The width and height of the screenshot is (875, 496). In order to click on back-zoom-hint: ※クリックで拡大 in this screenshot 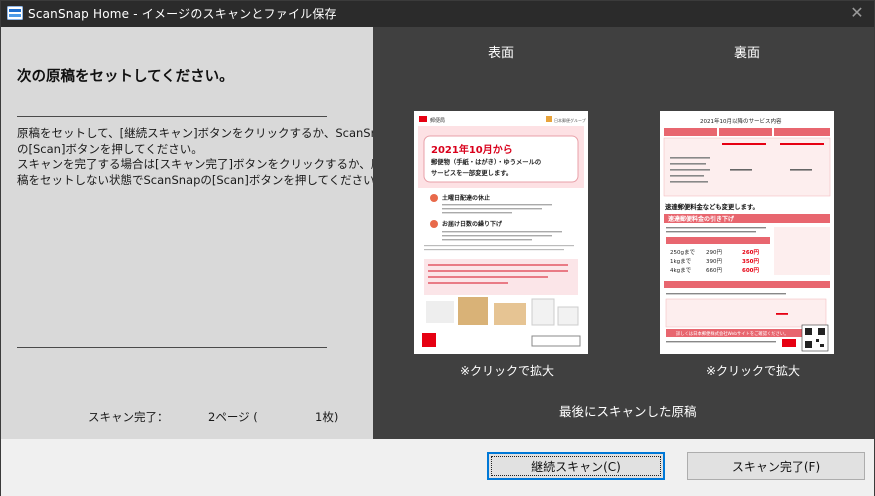, I will do `click(753, 371)`.